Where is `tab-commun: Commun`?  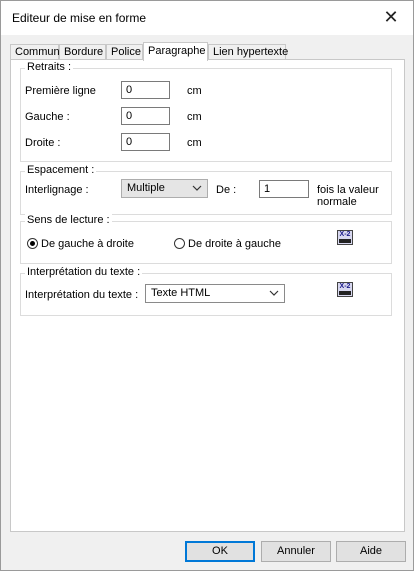 tab-commun: Commun is located at coordinates (35, 51).